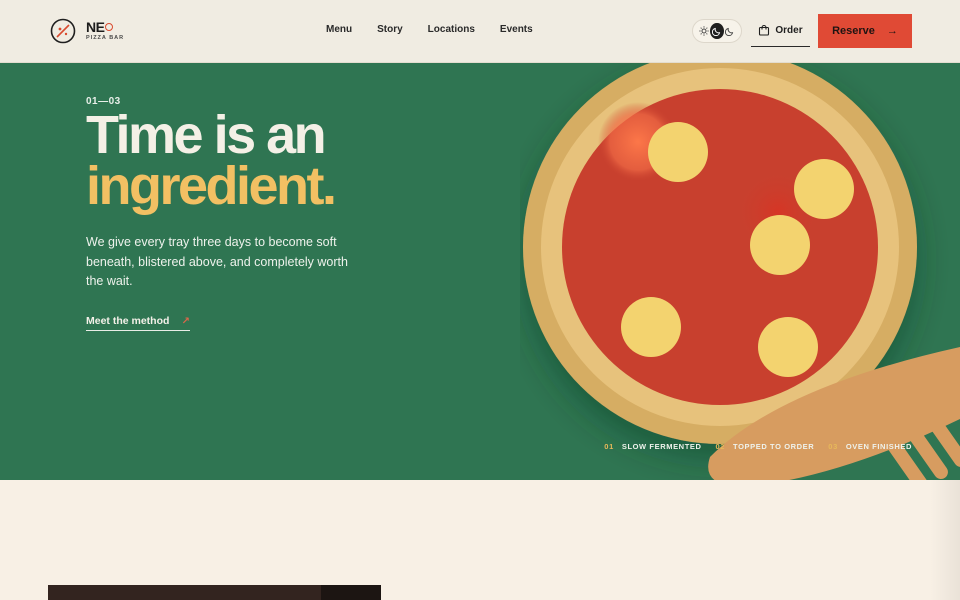 The width and height of the screenshot is (960, 600). I want to click on reserve-label: Reserve, so click(853, 31).